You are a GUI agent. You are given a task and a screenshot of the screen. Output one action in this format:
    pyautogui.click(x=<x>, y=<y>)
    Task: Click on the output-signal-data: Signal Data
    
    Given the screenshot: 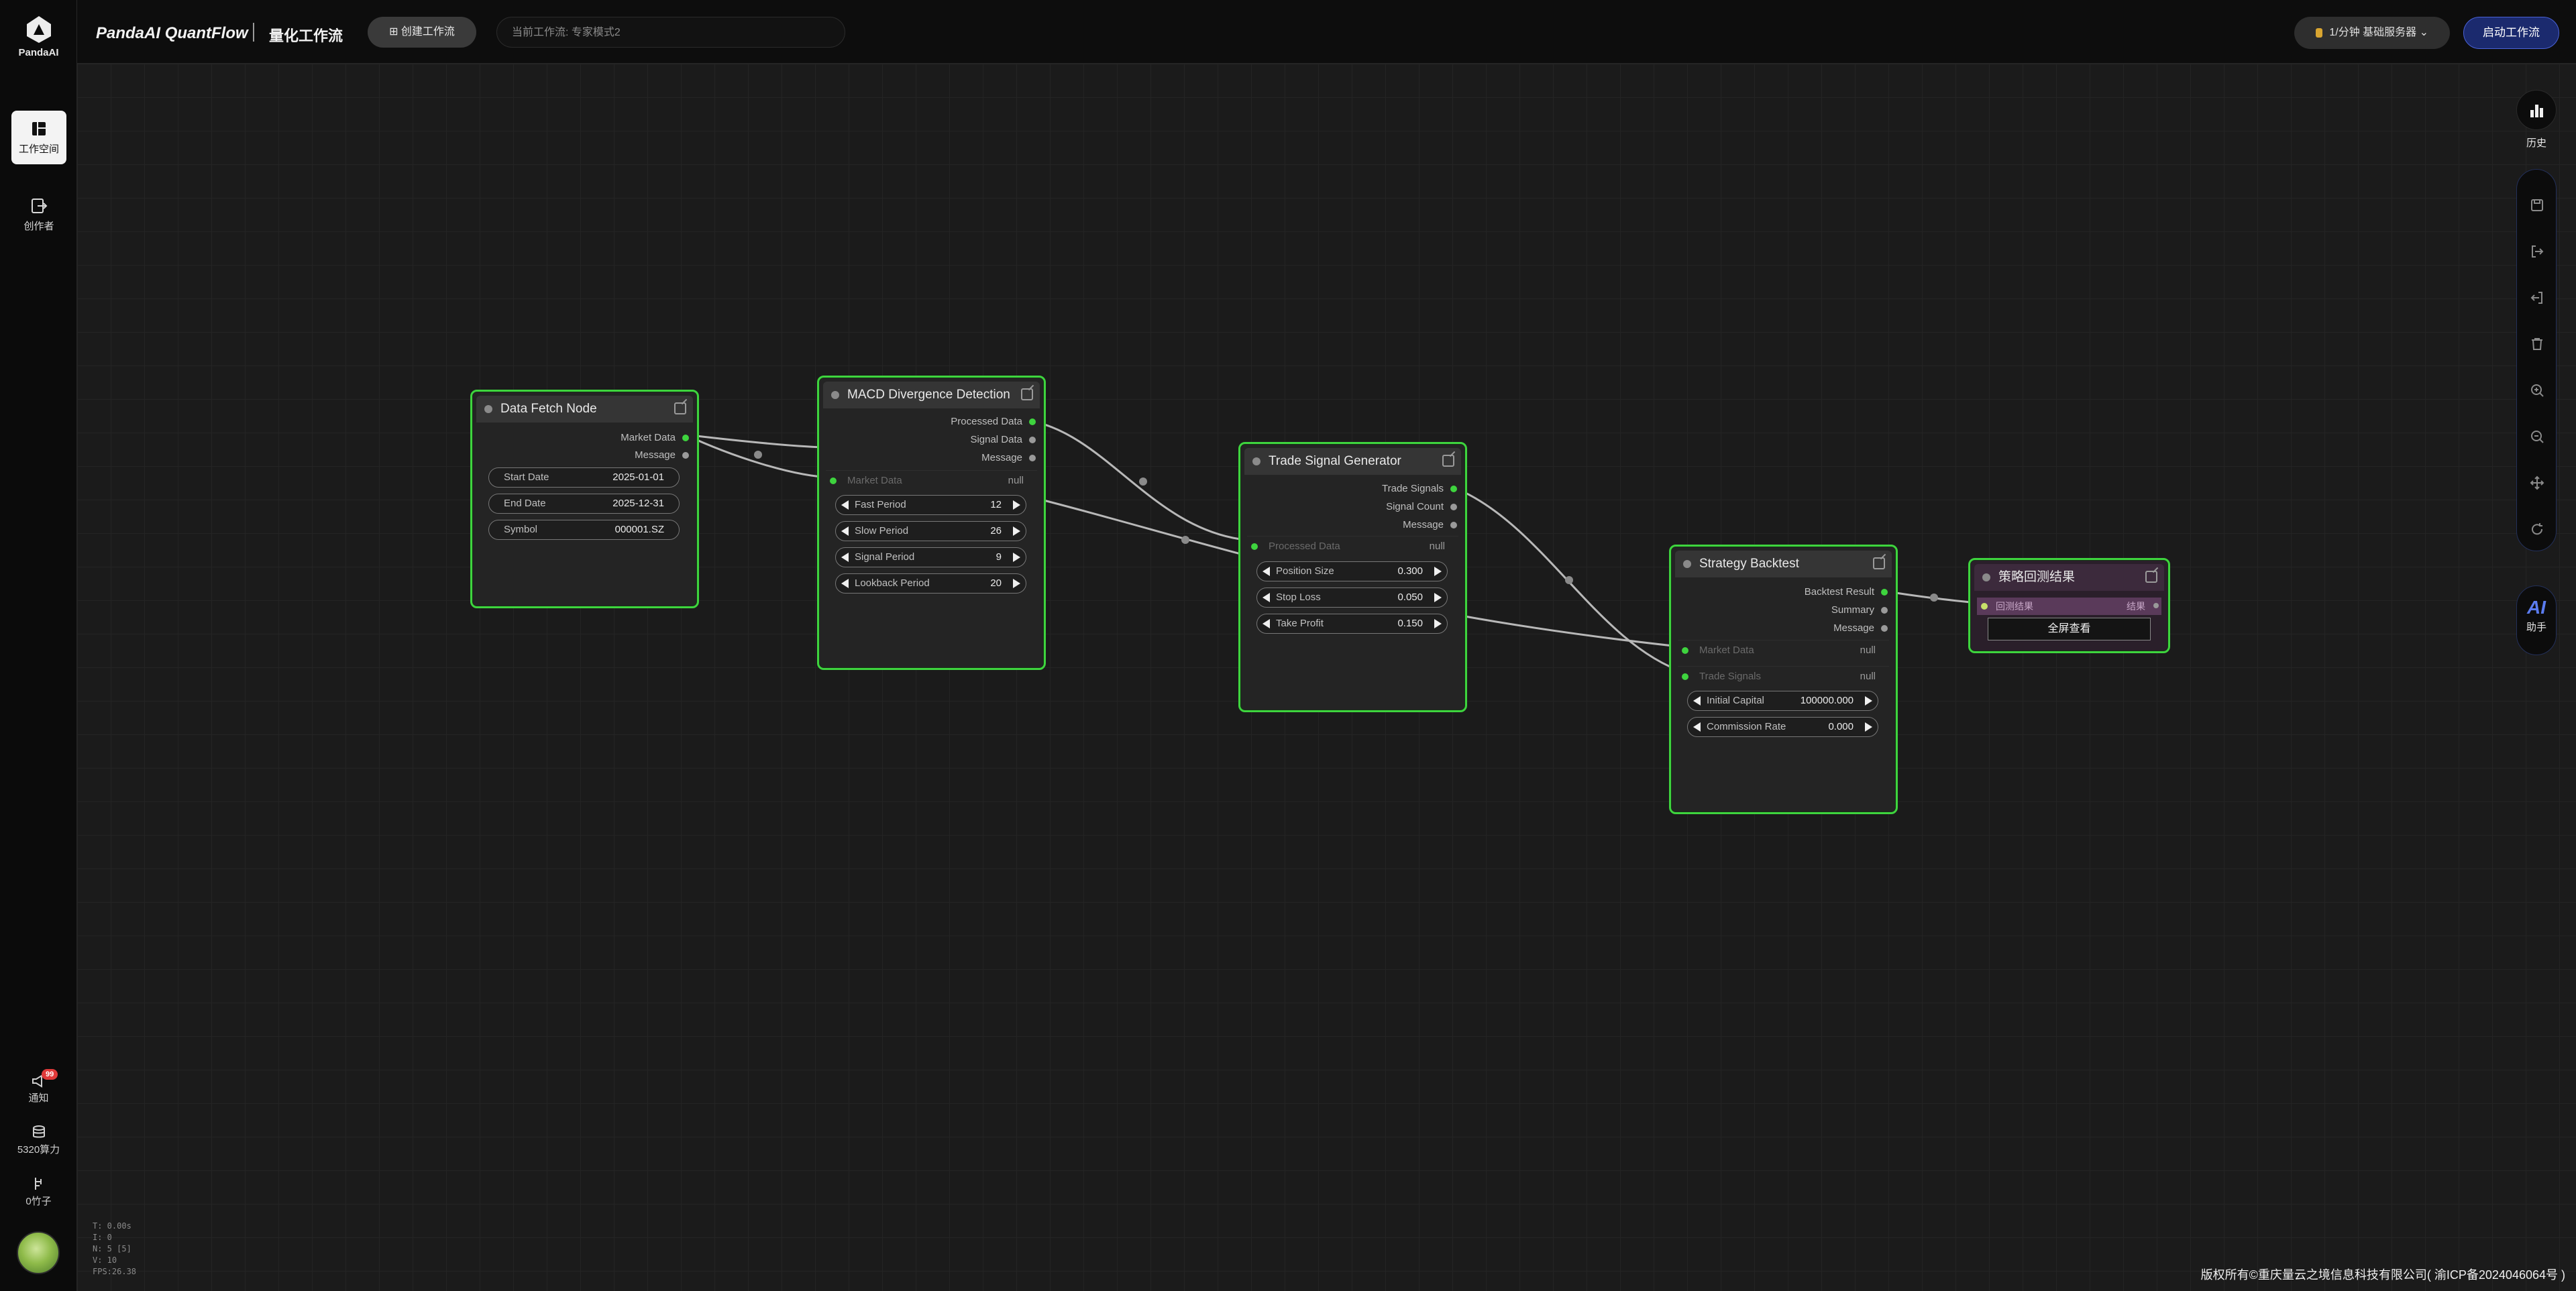 What is the action you would take?
    pyautogui.click(x=1003, y=440)
    